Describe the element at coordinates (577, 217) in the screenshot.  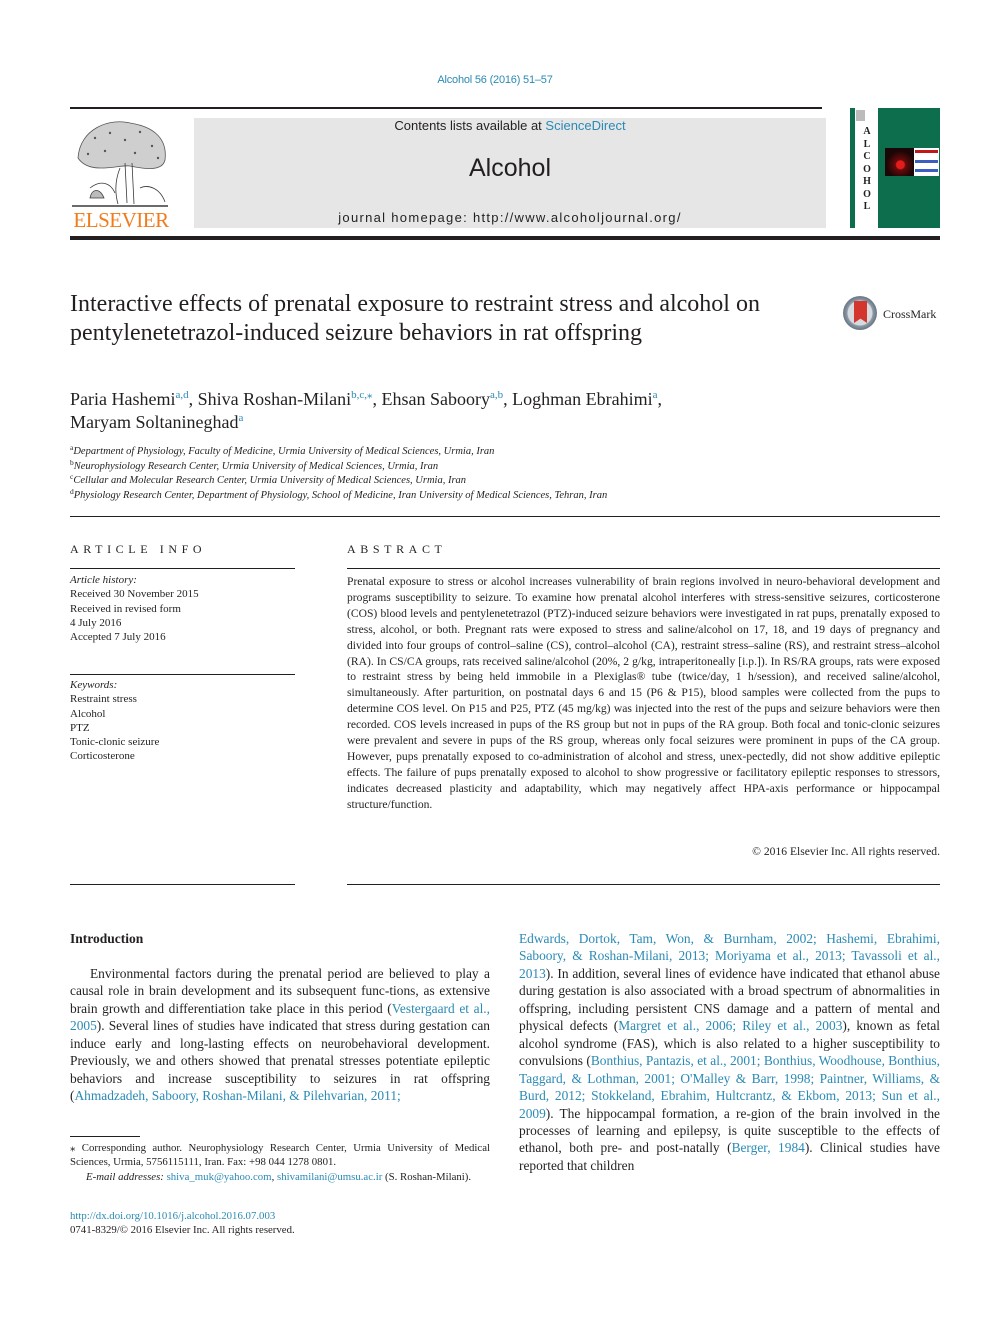
I see `homepage-url: http://www.alcoholjournal.org/` at that location.